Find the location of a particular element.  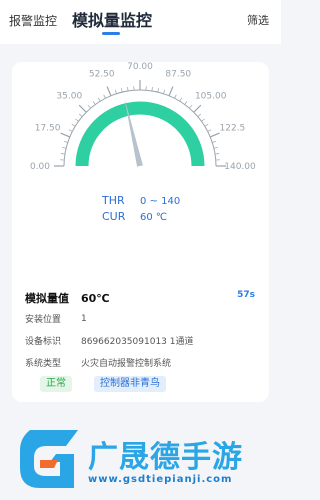

gauge-tick-label: 105.00 is located at coordinates (211, 96).